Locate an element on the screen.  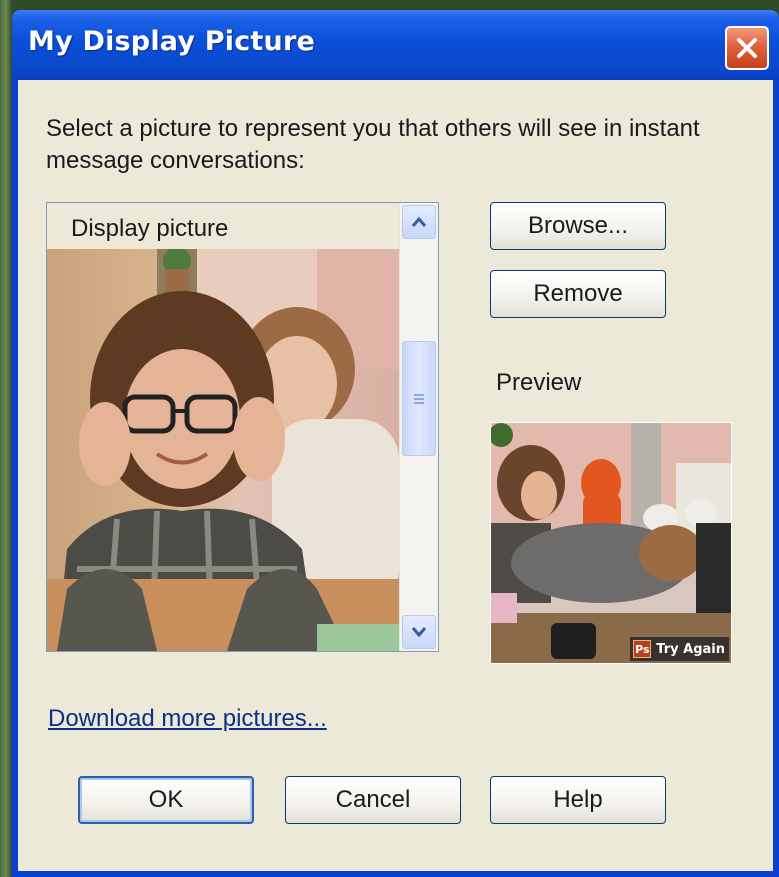
chevron-down-icon is located at coordinates (419, 632).